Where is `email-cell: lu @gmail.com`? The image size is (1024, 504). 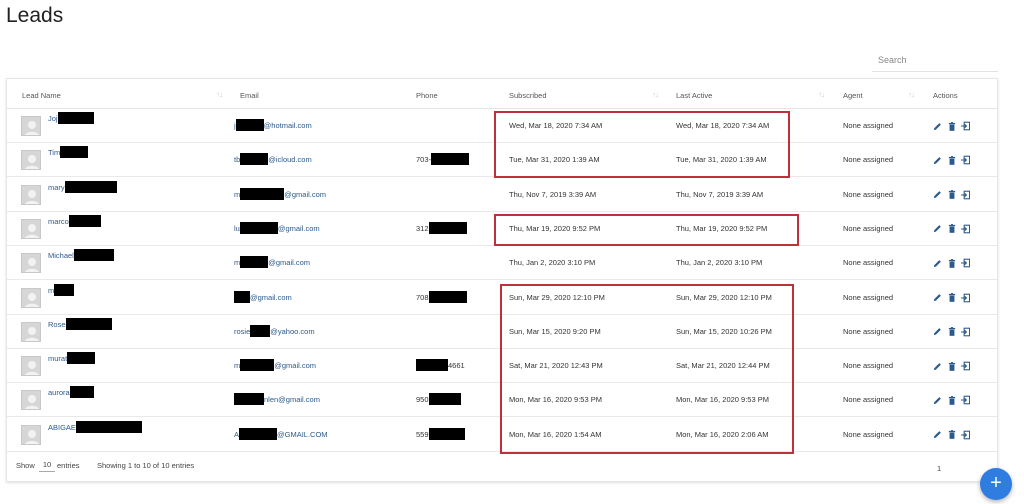
email-cell: lu @gmail.com is located at coordinates (277, 229).